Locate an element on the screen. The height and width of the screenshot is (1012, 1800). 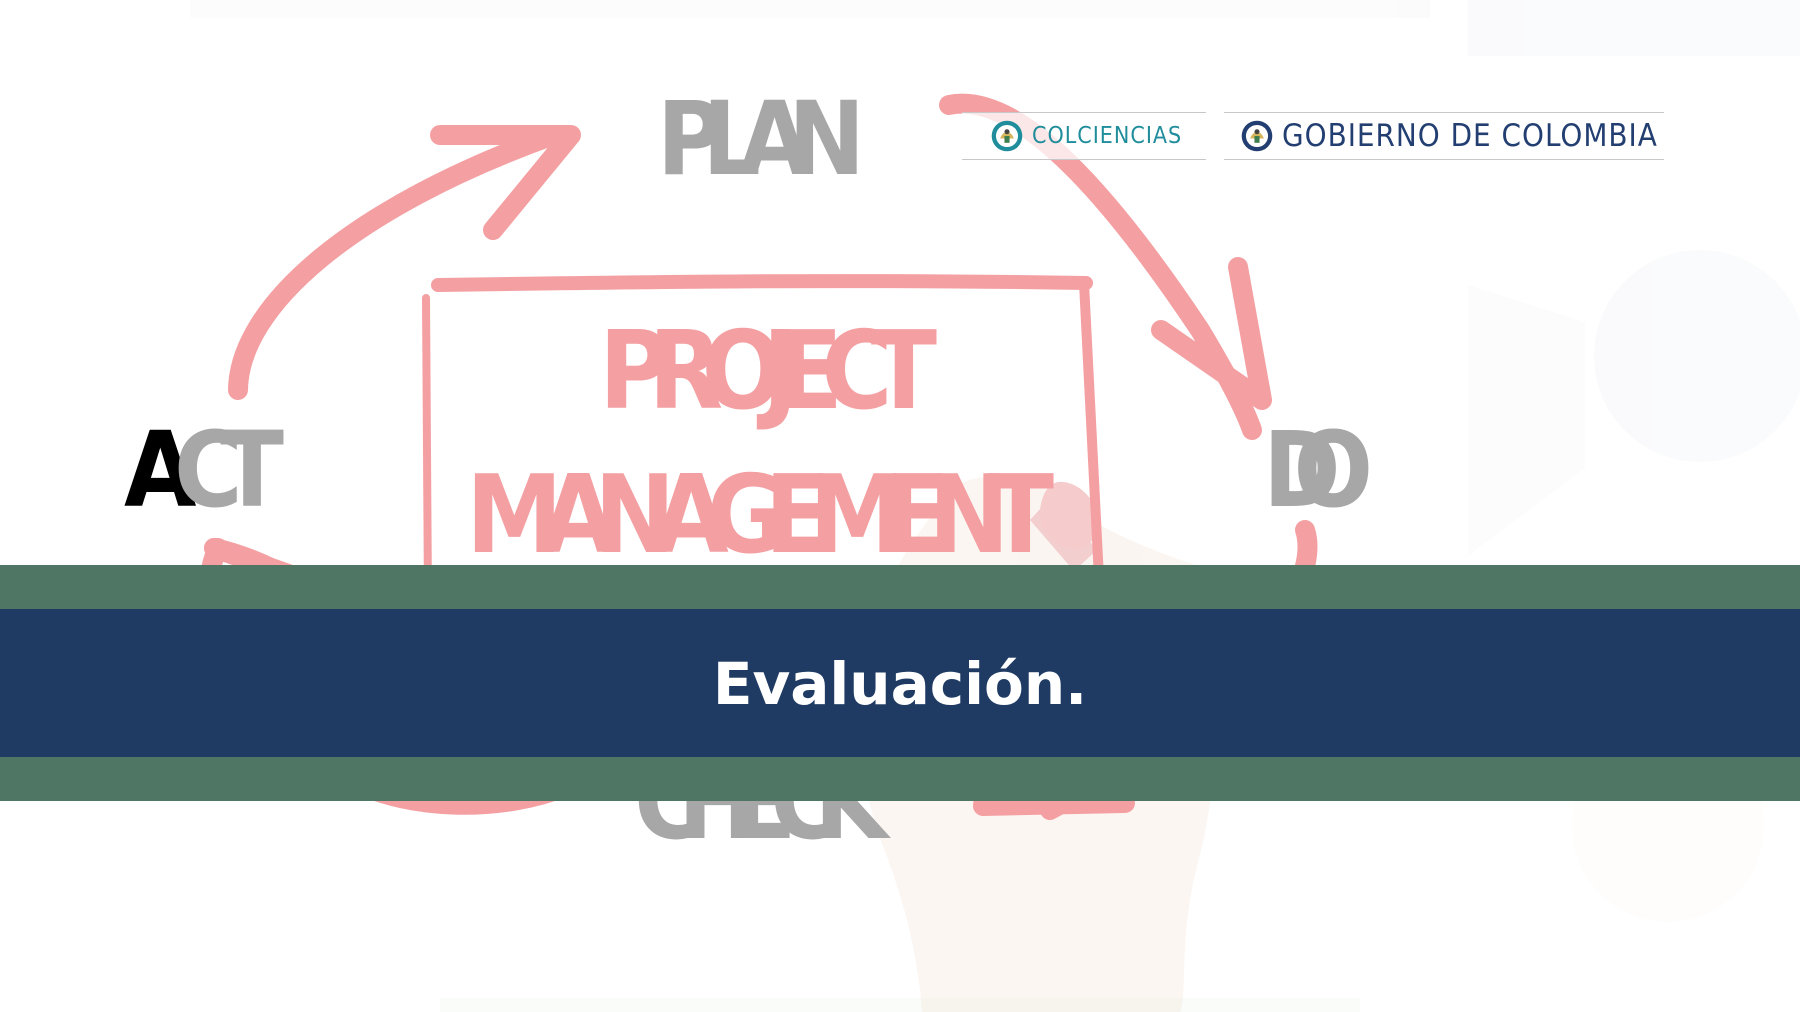
gobierno-logo: GOBIERNO DE COLOMBIA is located at coordinates (1444, 136).